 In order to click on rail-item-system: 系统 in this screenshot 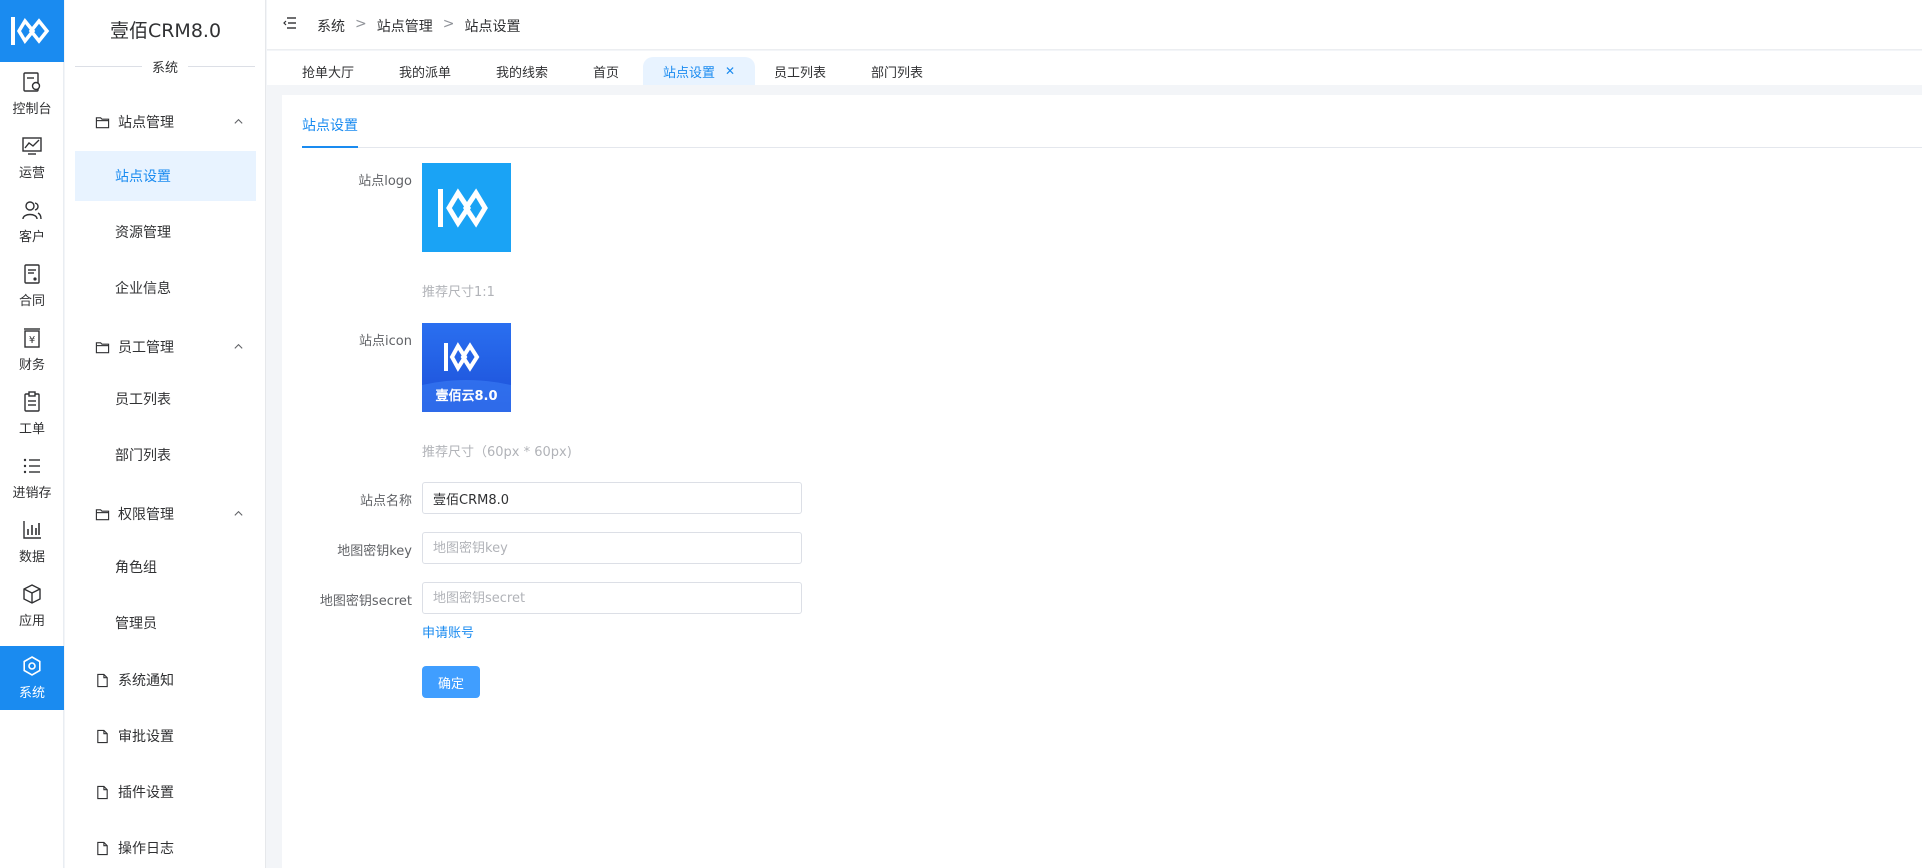, I will do `click(32, 678)`.